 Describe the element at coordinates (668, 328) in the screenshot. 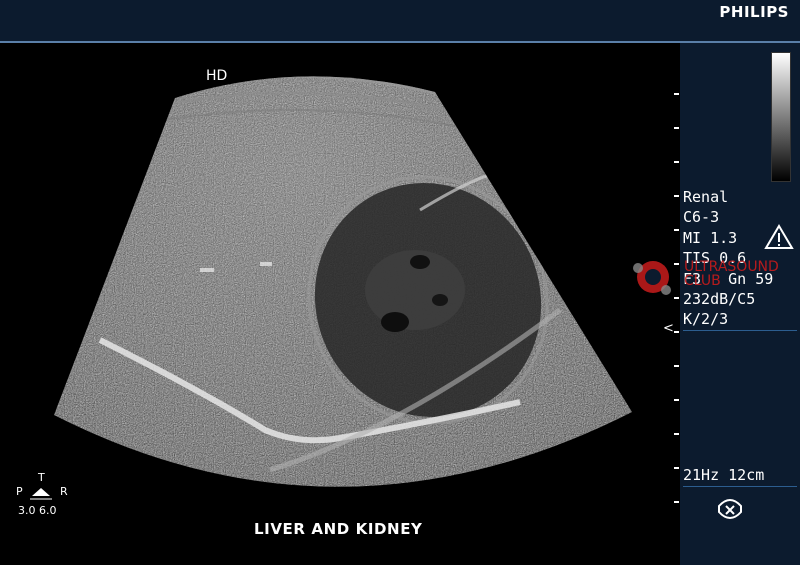

I see `focus-marker: <` at that location.